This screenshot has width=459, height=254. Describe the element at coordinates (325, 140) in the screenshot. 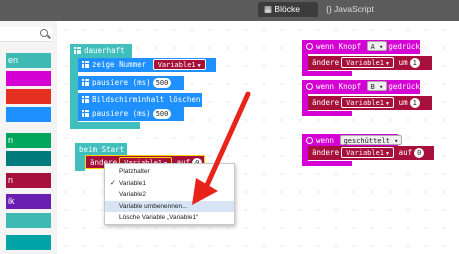

I see `when-label: wenn` at that location.